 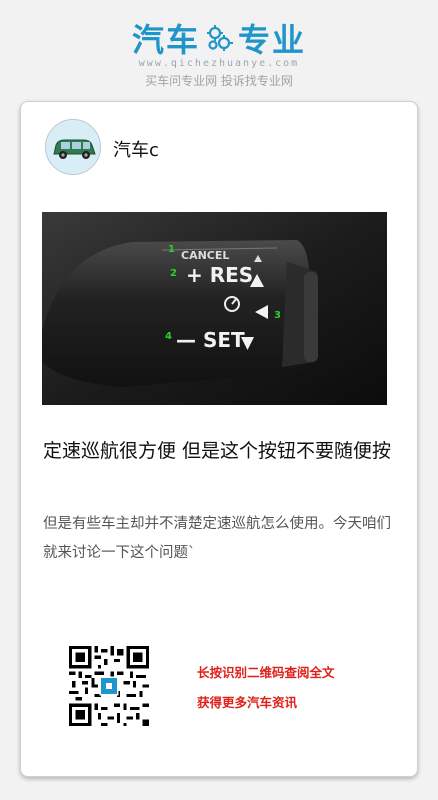 What do you see at coordinates (266, 688) in the screenshot?
I see `promo-text: 长按识别二维码查阅全文 获得更多汽车资讯` at bounding box center [266, 688].